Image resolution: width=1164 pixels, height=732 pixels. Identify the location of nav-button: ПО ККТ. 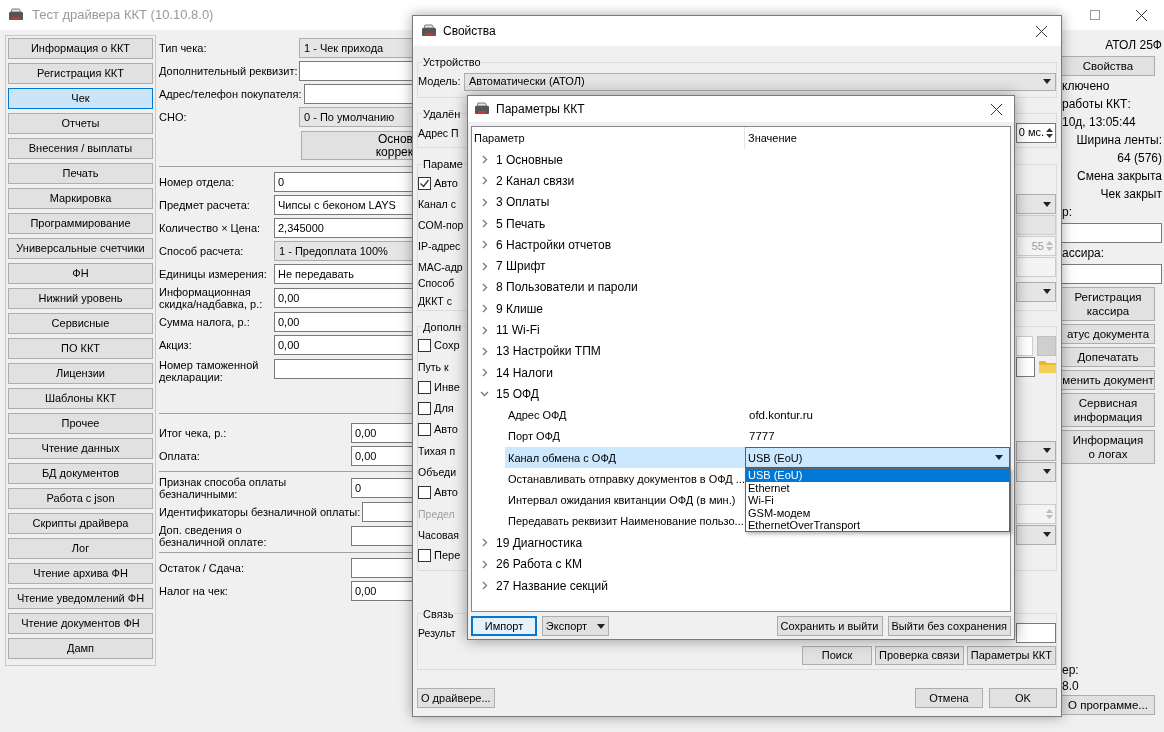
(80, 348).